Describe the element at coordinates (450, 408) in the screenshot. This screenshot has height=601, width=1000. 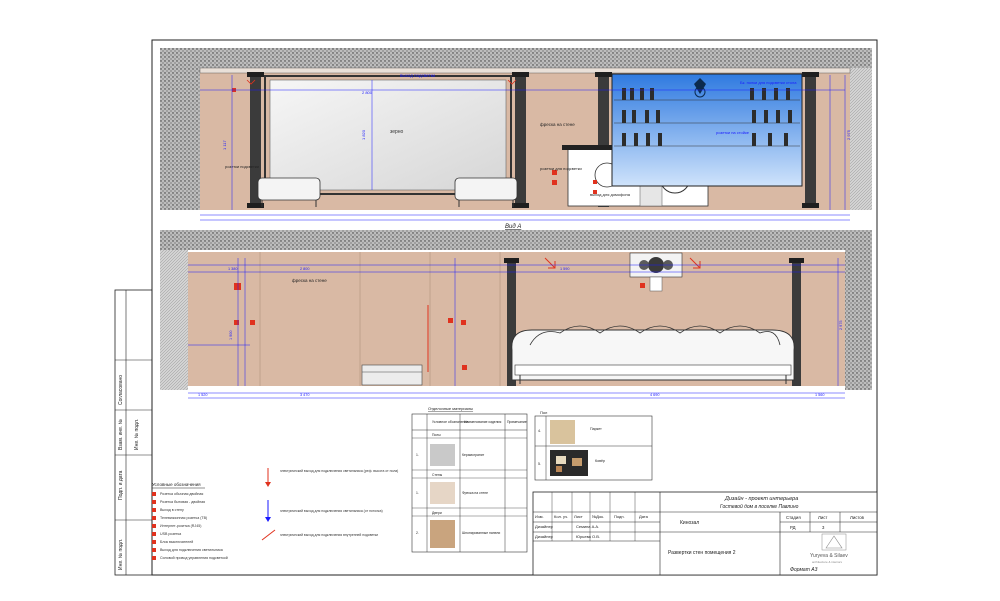
I see `svg-text: Отделочные материалы` at that location.